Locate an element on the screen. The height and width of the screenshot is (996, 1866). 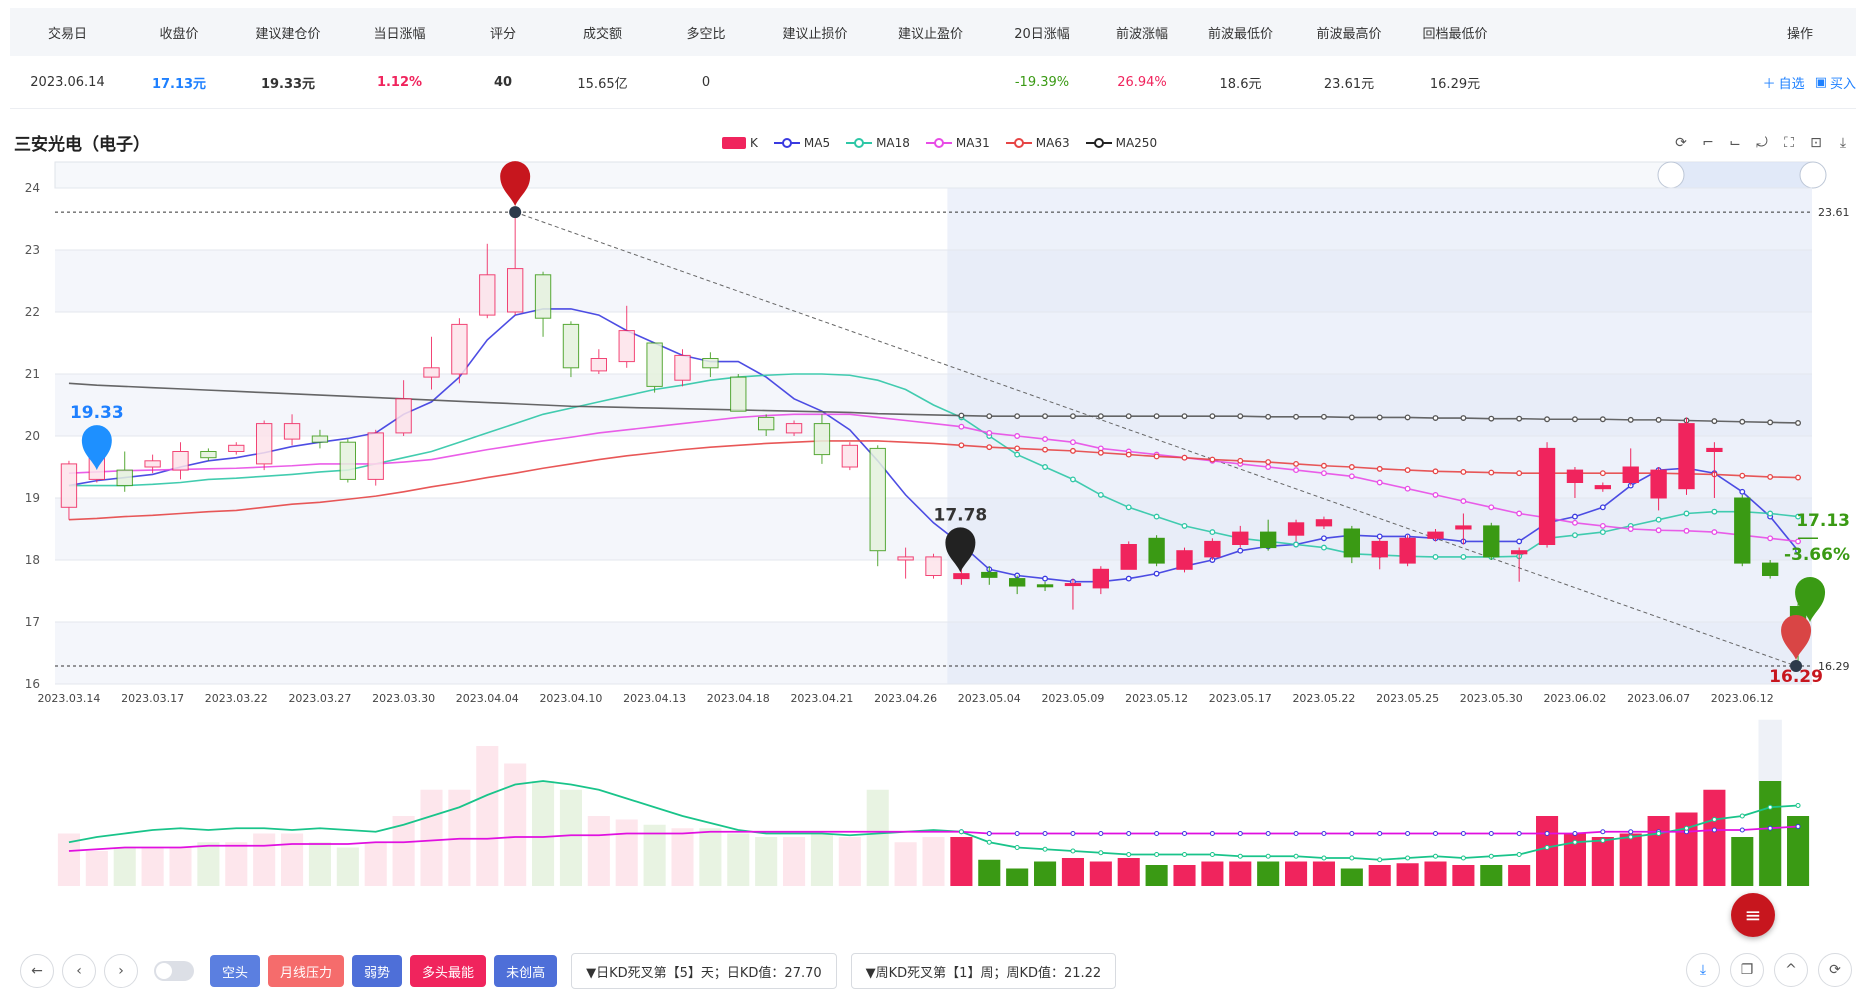
high-point-dot is located at coordinates (515, 212).